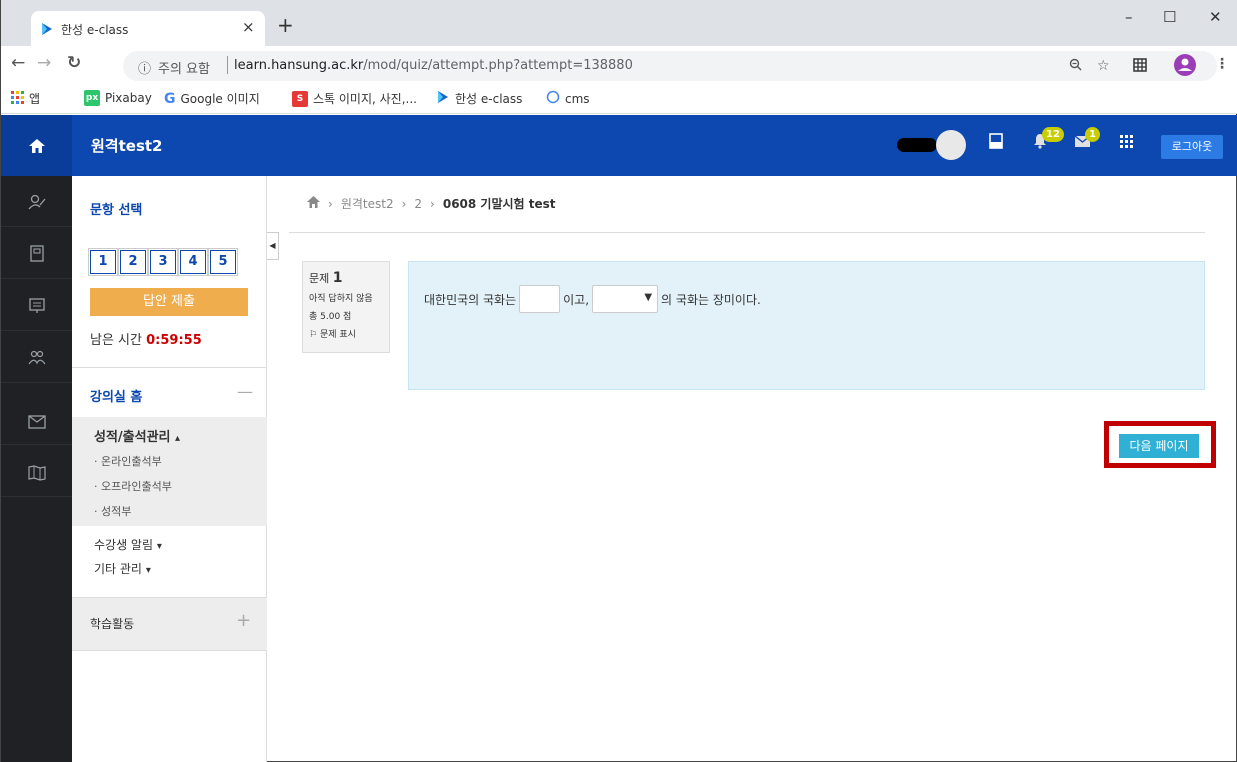 This screenshot has height=762, width=1237. What do you see at coordinates (568, 98) in the screenshot?
I see `bookmark-cms: cms` at bounding box center [568, 98].